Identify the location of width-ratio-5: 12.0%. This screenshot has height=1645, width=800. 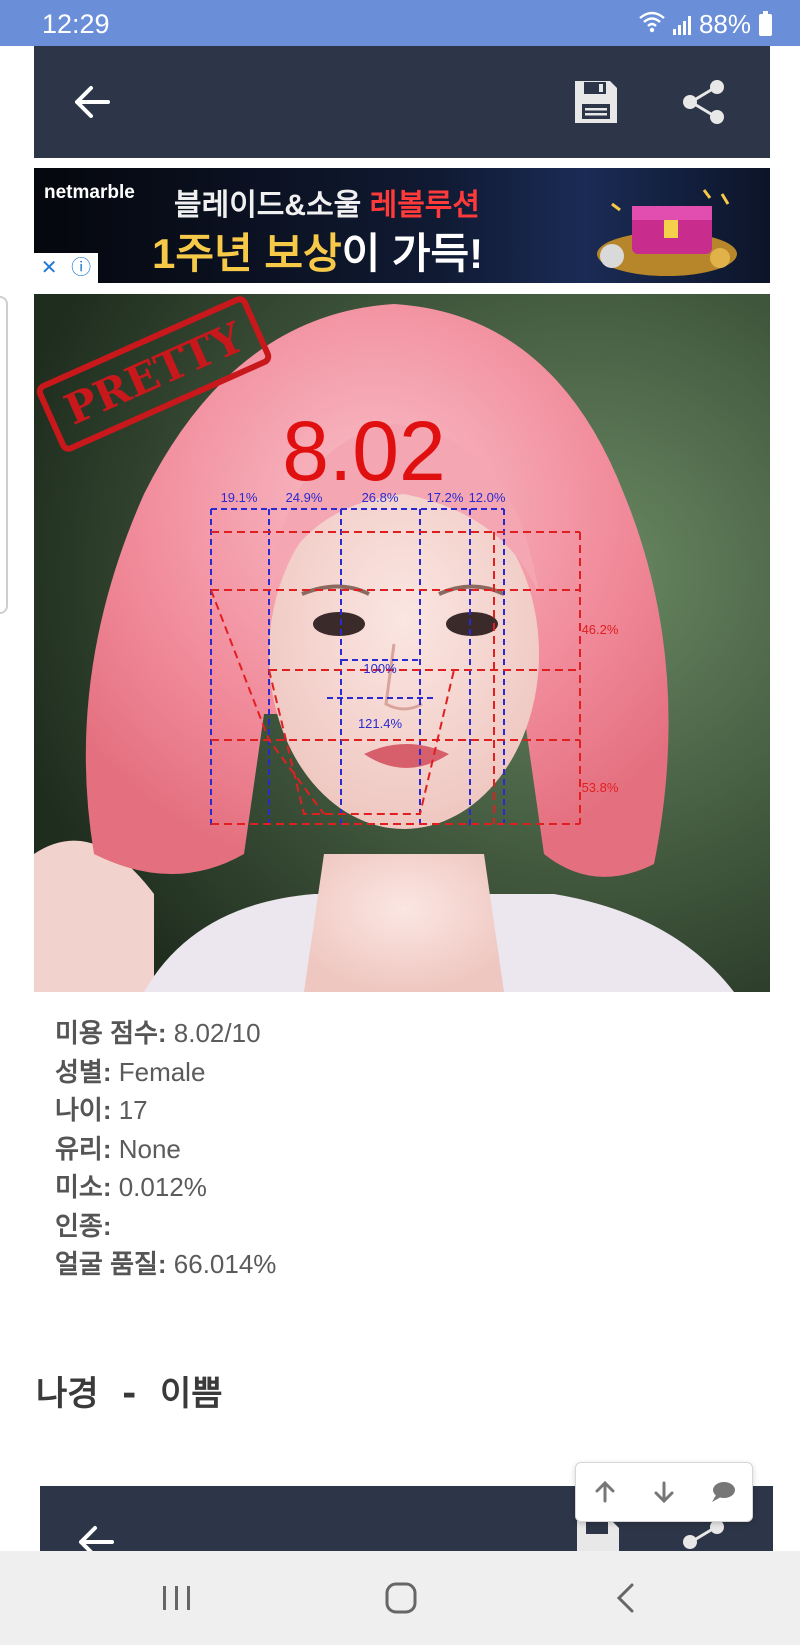
(487, 497).